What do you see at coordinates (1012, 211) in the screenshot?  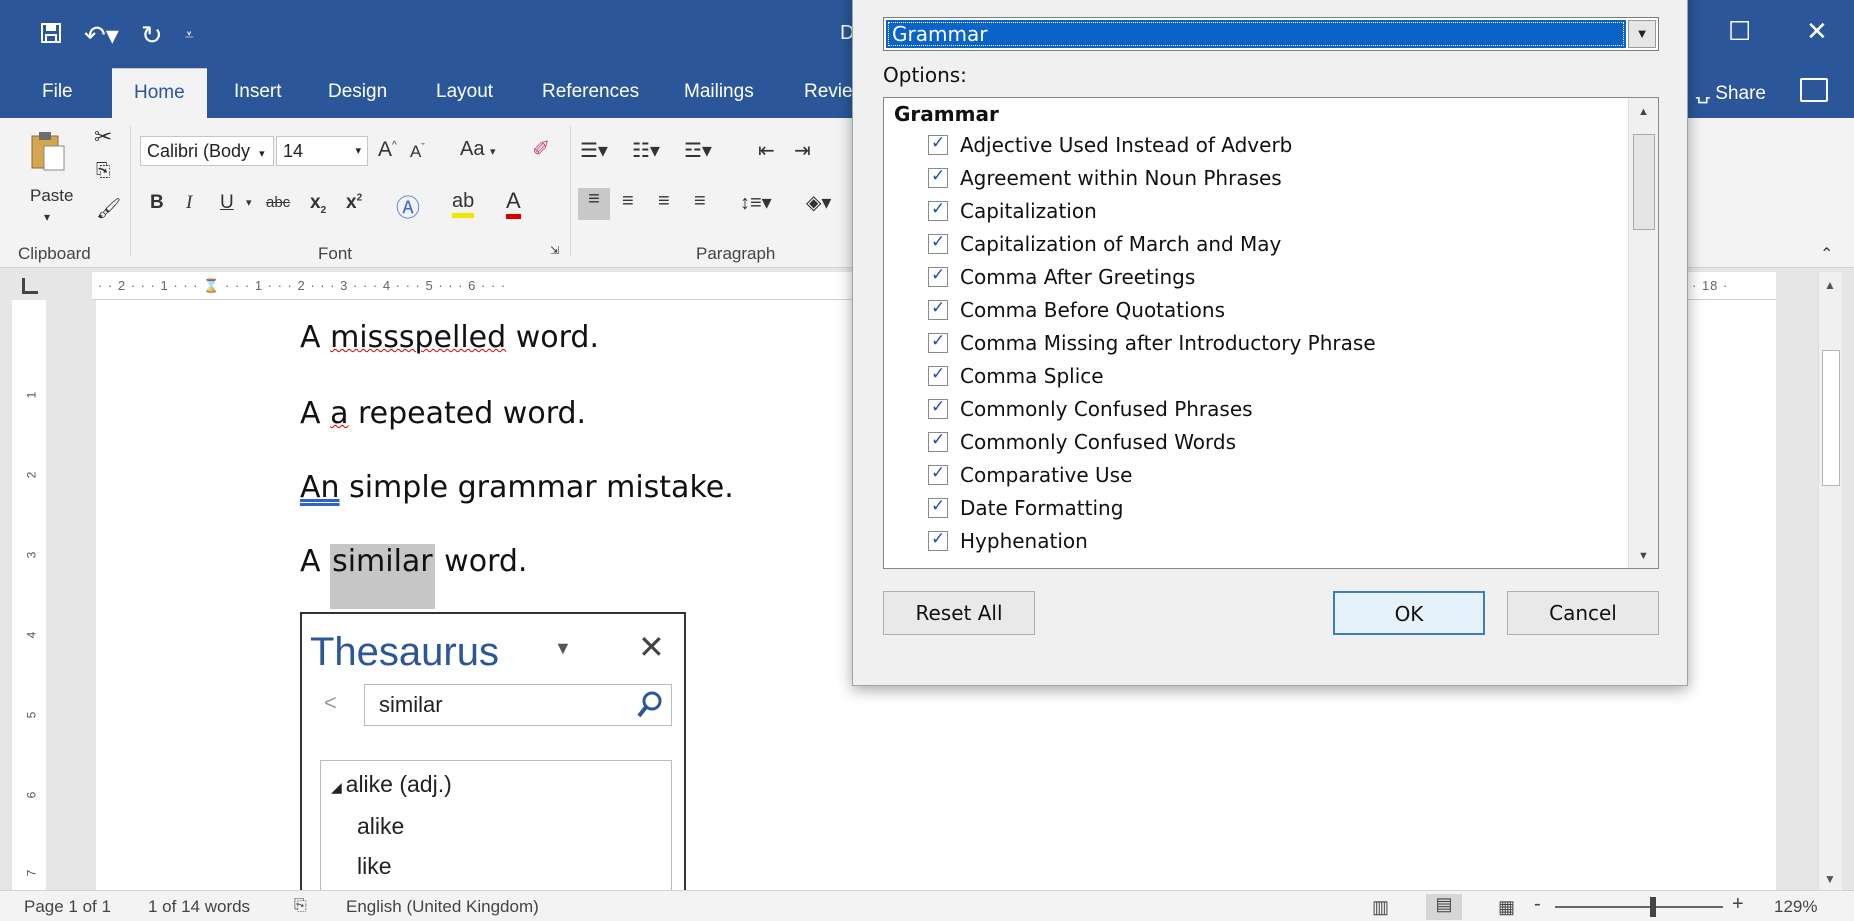 I see `option-checkbox: Capitalization` at bounding box center [1012, 211].